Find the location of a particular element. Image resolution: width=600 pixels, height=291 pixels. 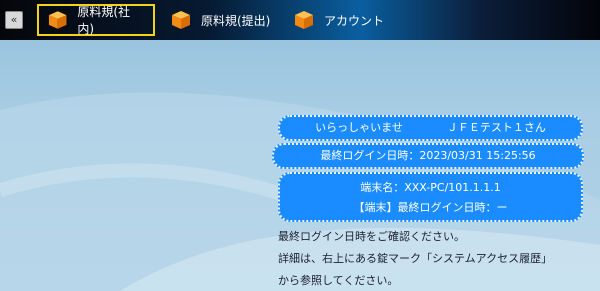

notice-line-3: から参照してください。 is located at coordinates (338, 280).